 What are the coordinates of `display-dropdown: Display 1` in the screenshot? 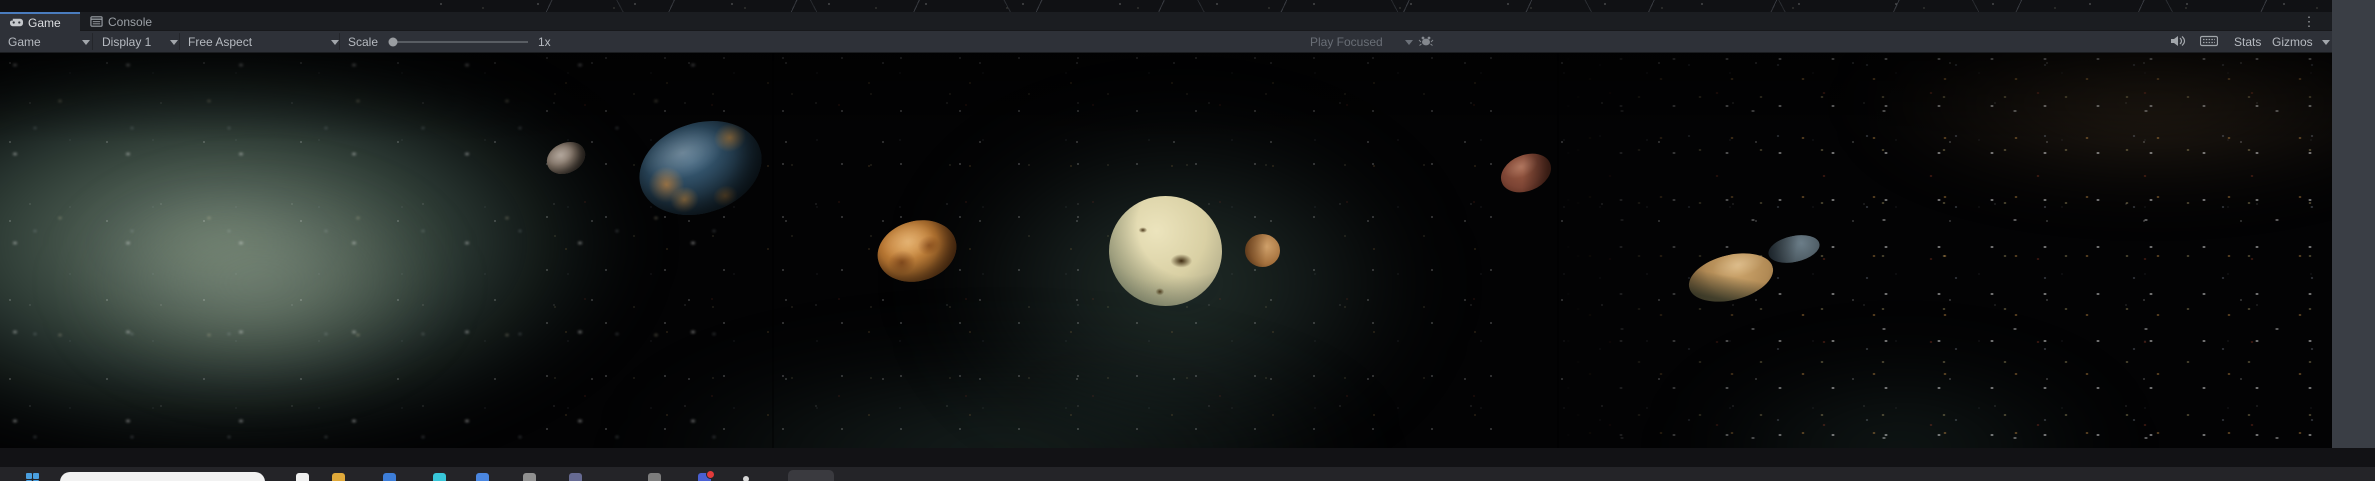 It's located at (126, 42).